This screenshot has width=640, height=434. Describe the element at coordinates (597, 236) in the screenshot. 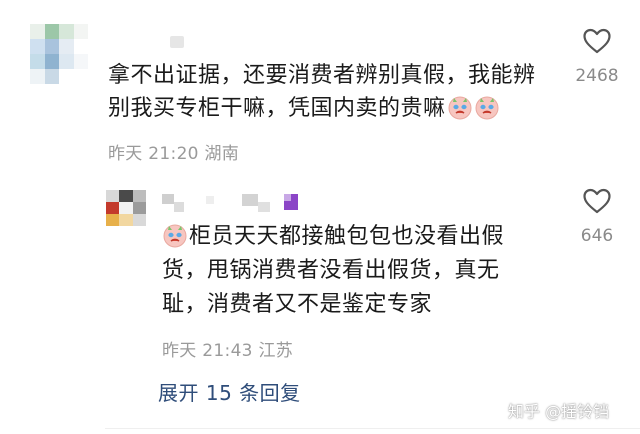

I see `reply-like-count: 646` at that location.